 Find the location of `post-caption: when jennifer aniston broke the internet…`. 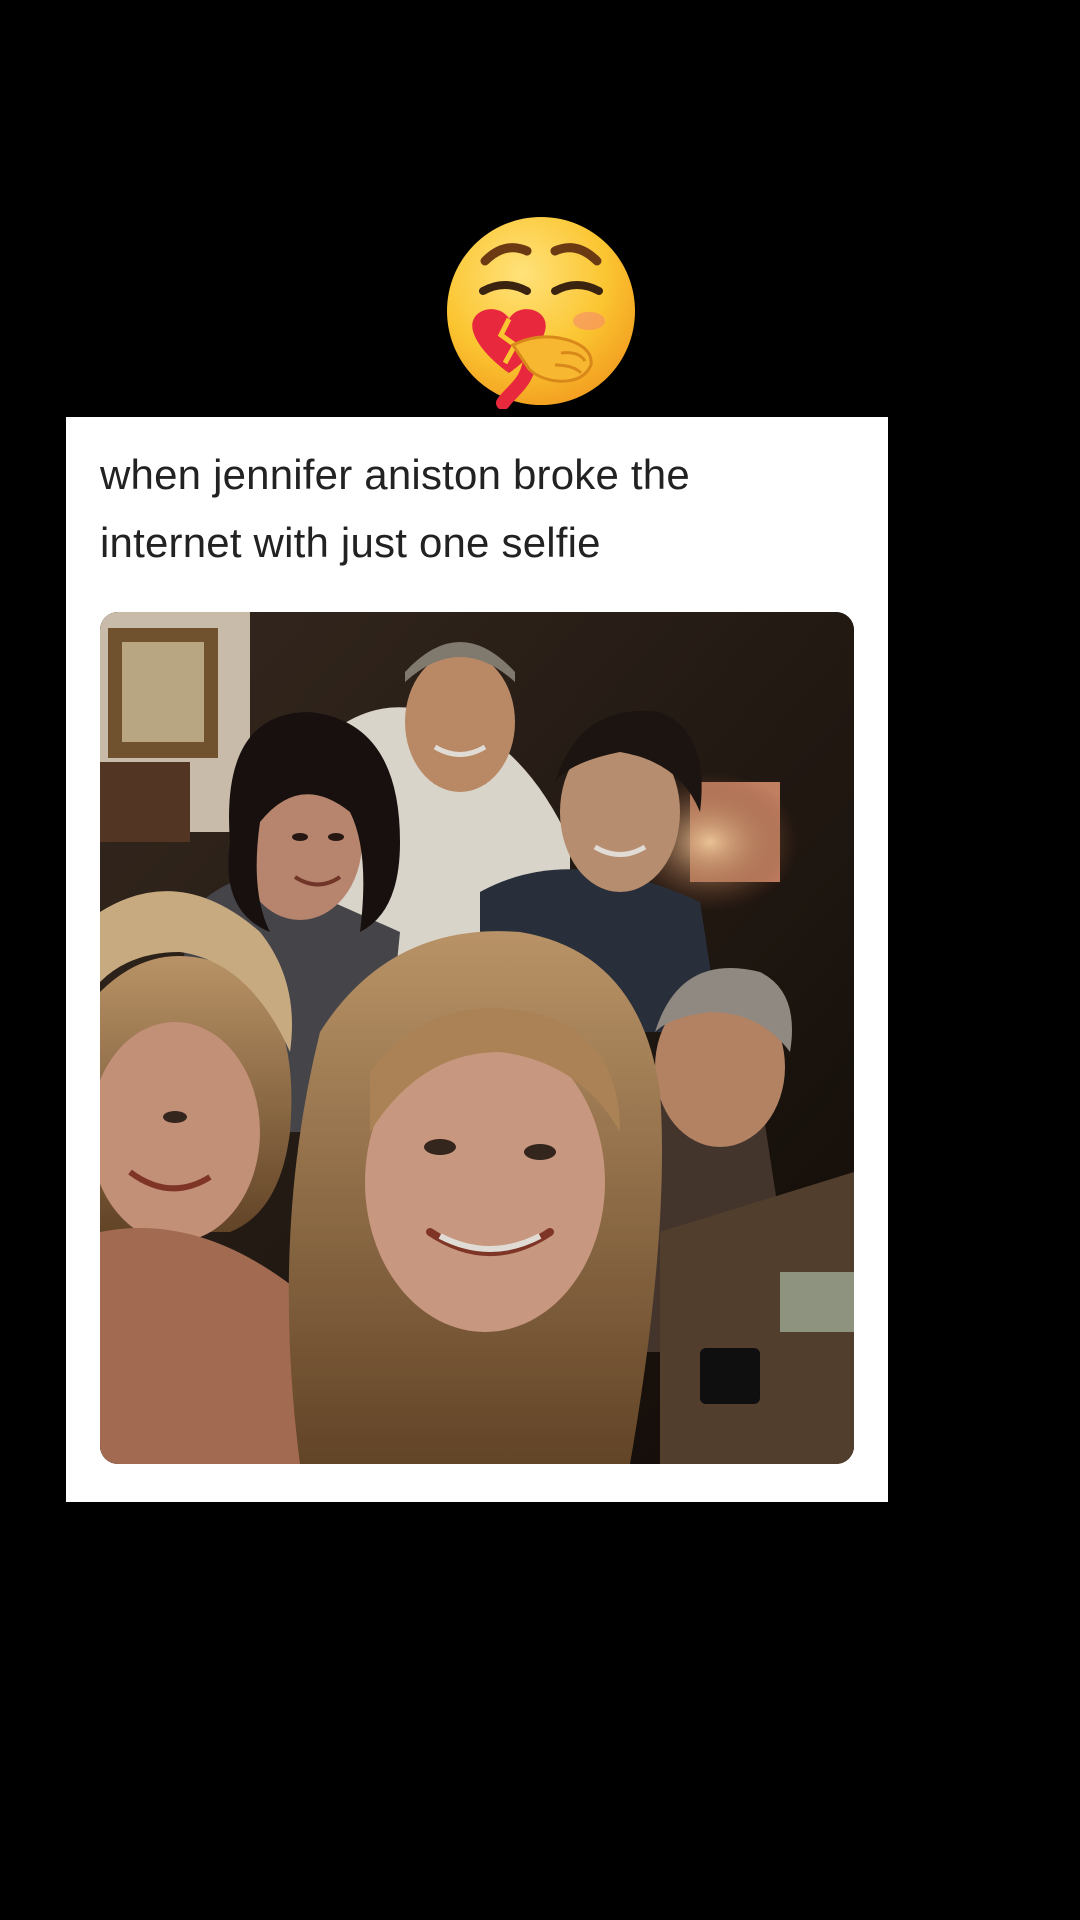

post-caption: when jennifer aniston broke the internet… is located at coordinates (395, 508).